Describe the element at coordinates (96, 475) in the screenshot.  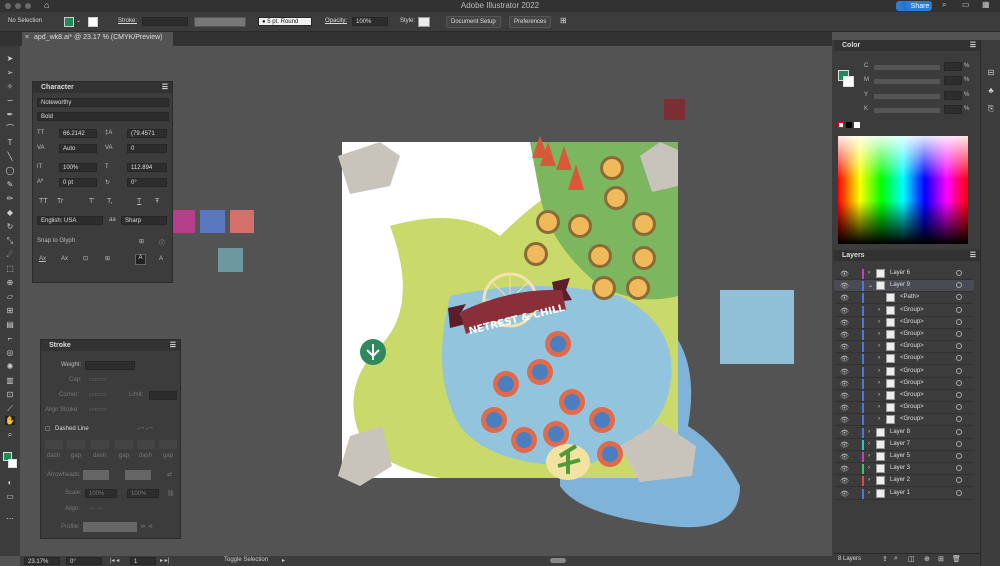
I see `arrowhead-start-select` at that location.